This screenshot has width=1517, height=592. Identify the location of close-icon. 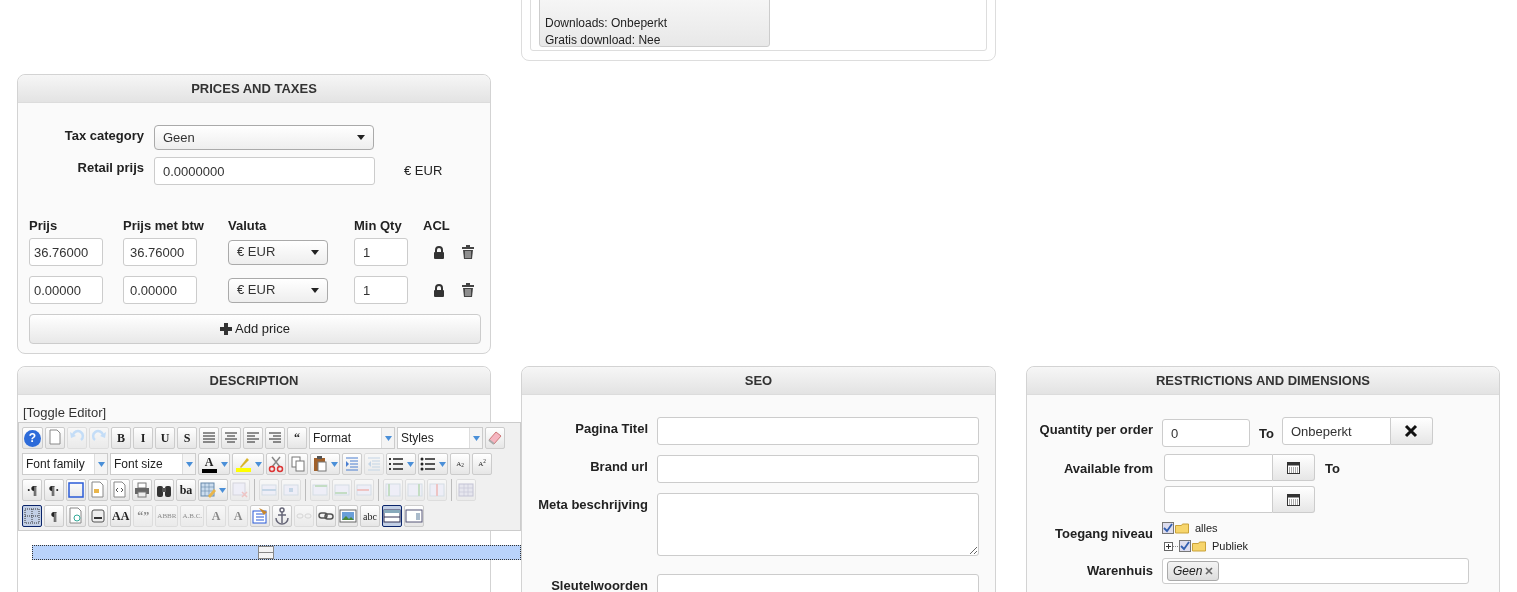
(1411, 431).